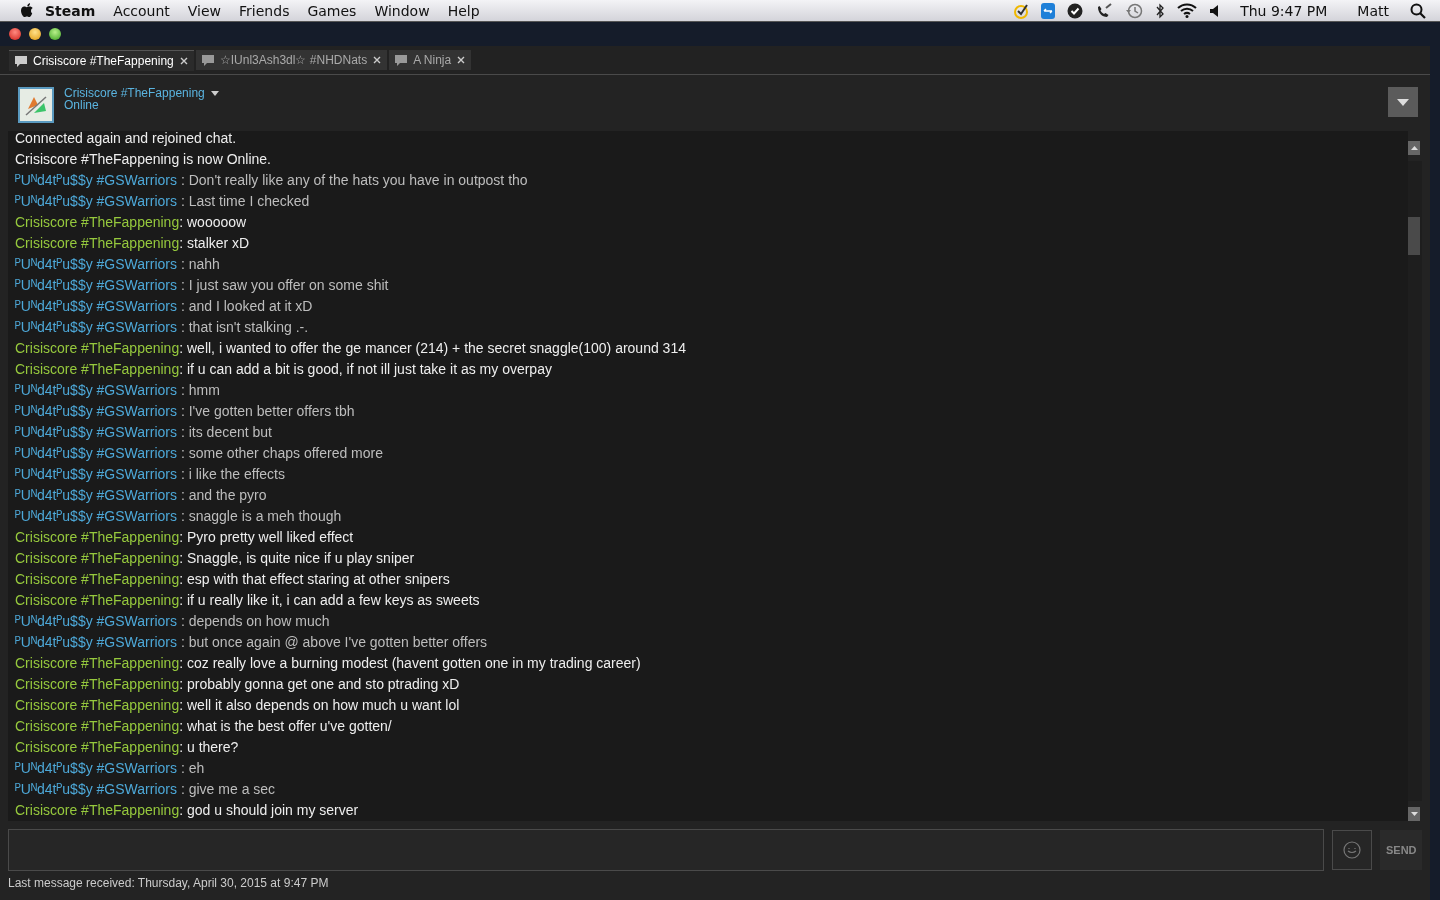 This screenshot has height=900, width=1440. What do you see at coordinates (463, 10) in the screenshot?
I see `menu-item: Help` at bounding box center [463, 10].